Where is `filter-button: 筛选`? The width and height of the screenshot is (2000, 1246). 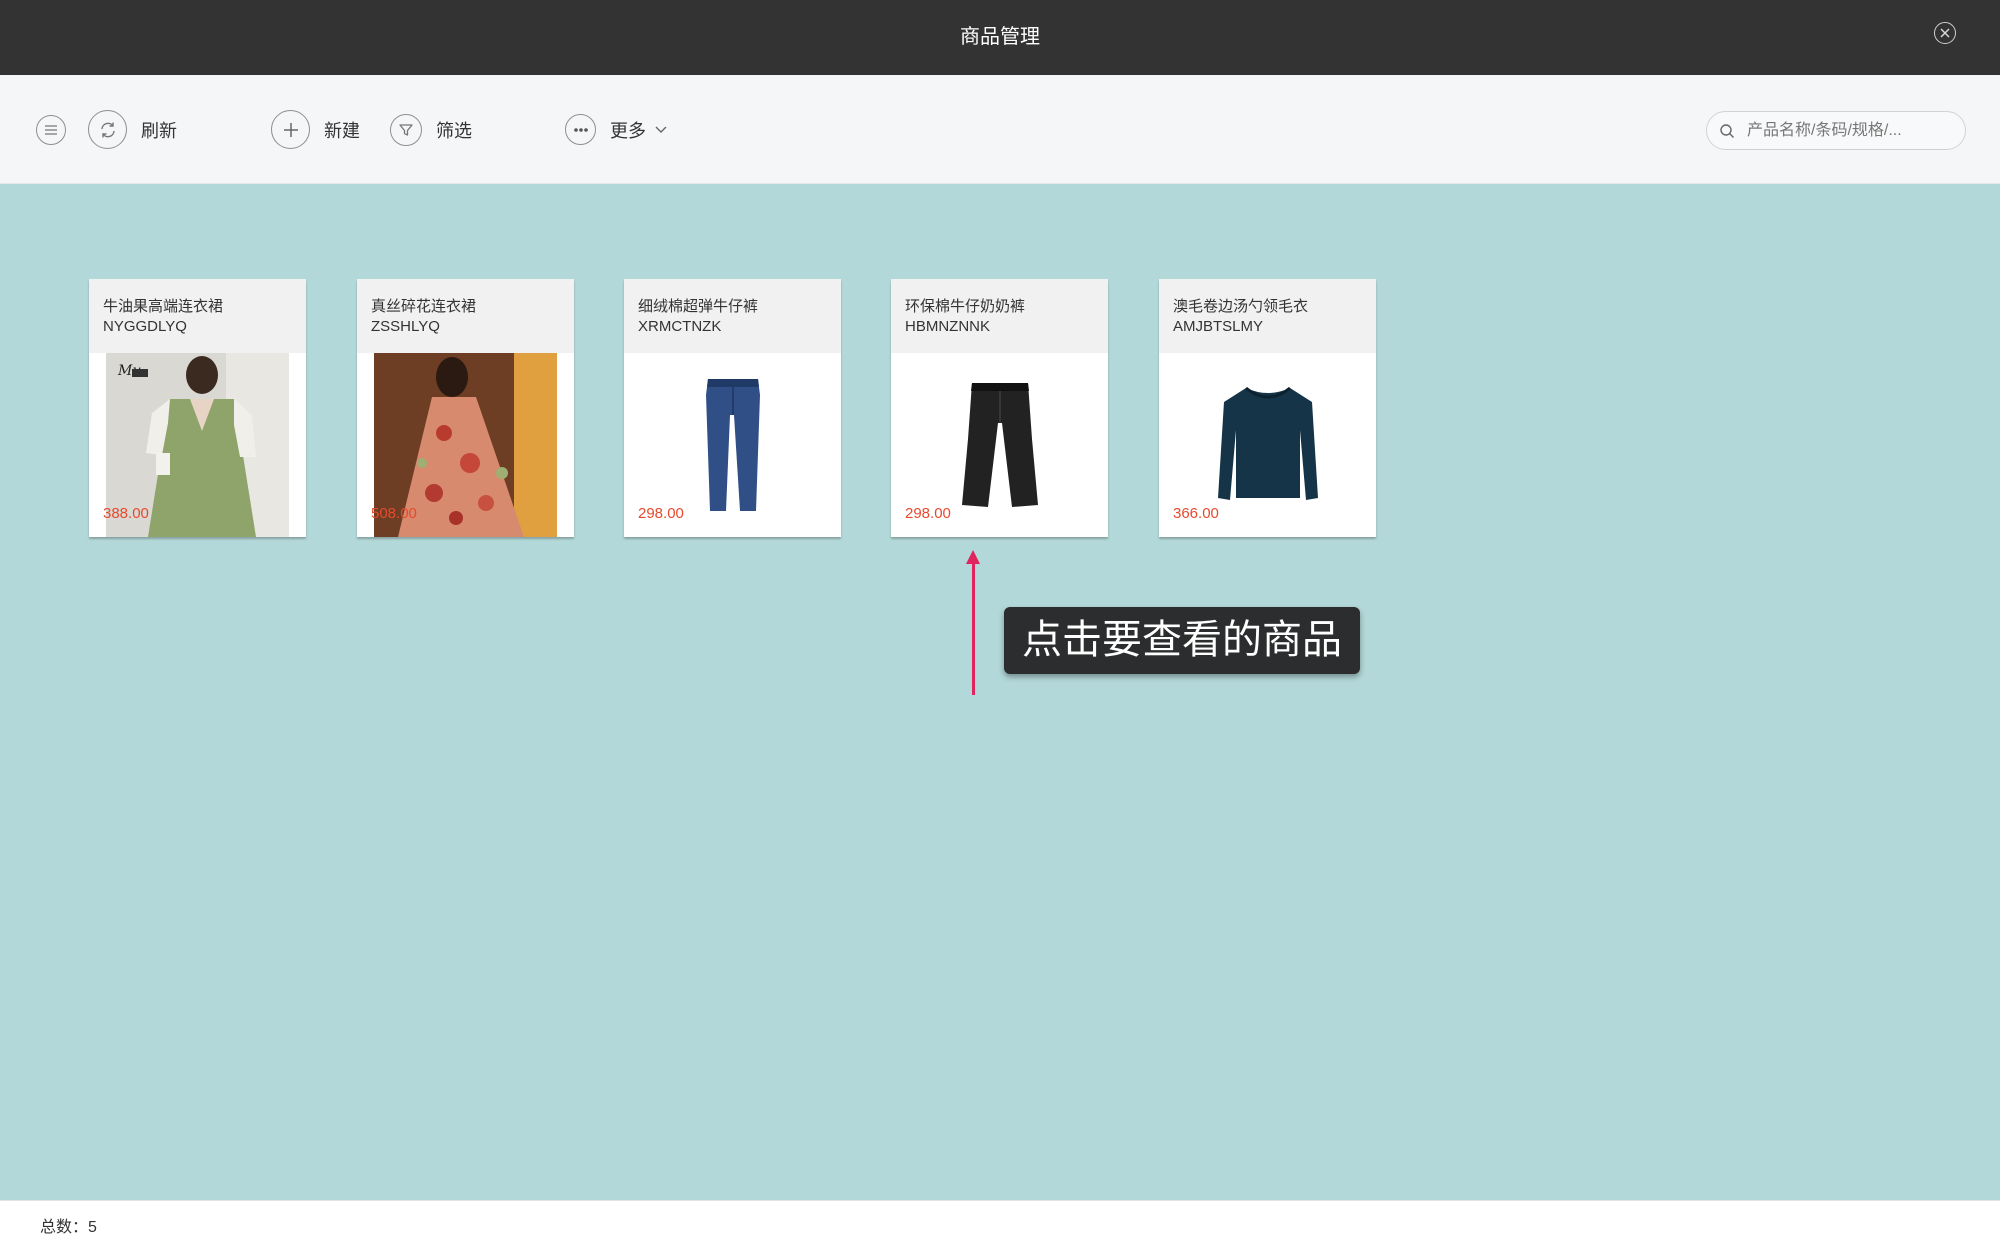
filter-button: 筛选 is located at coordinates (431, 129).